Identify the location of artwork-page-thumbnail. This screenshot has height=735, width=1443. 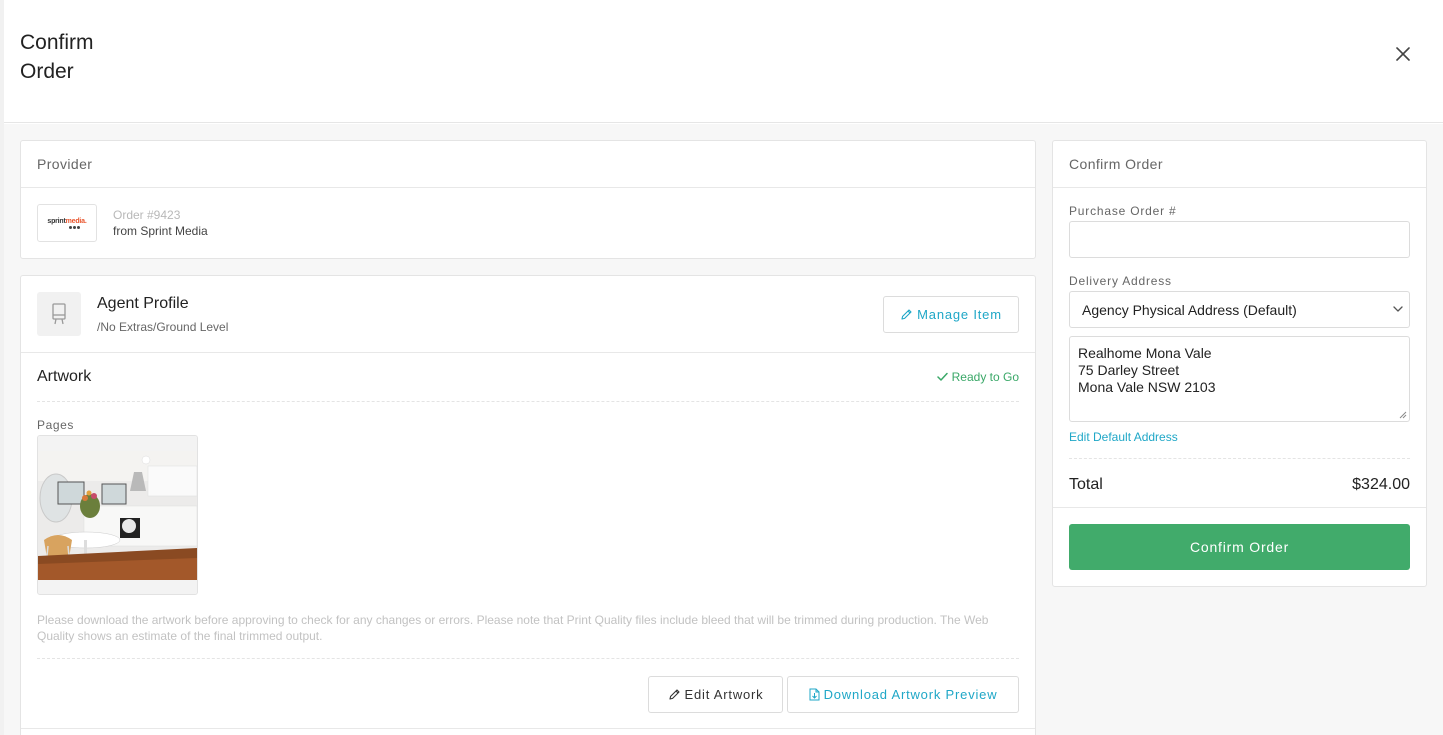
(117, 515).